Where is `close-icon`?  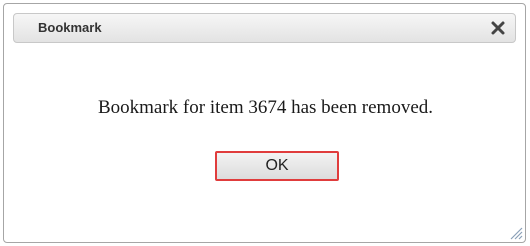 close-icon is located at coordinates (498, 28).